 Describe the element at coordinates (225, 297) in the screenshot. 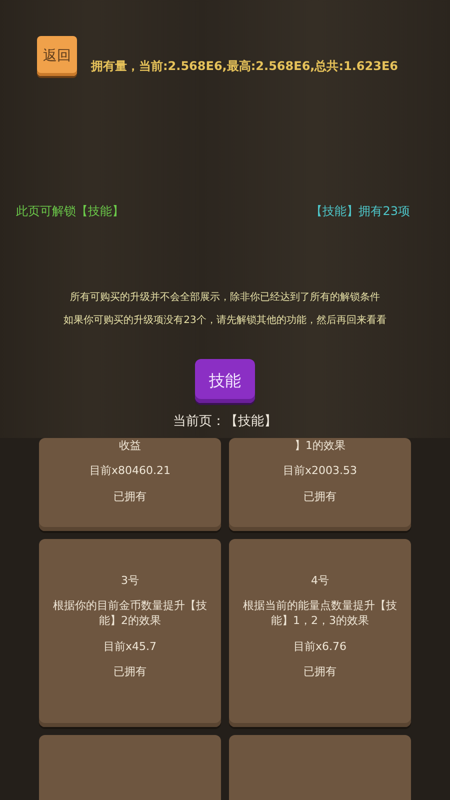

I see `note-text: 所有可购买的升级并不会全部展示，除非你已经达到了所有的解锁条件` at that location.